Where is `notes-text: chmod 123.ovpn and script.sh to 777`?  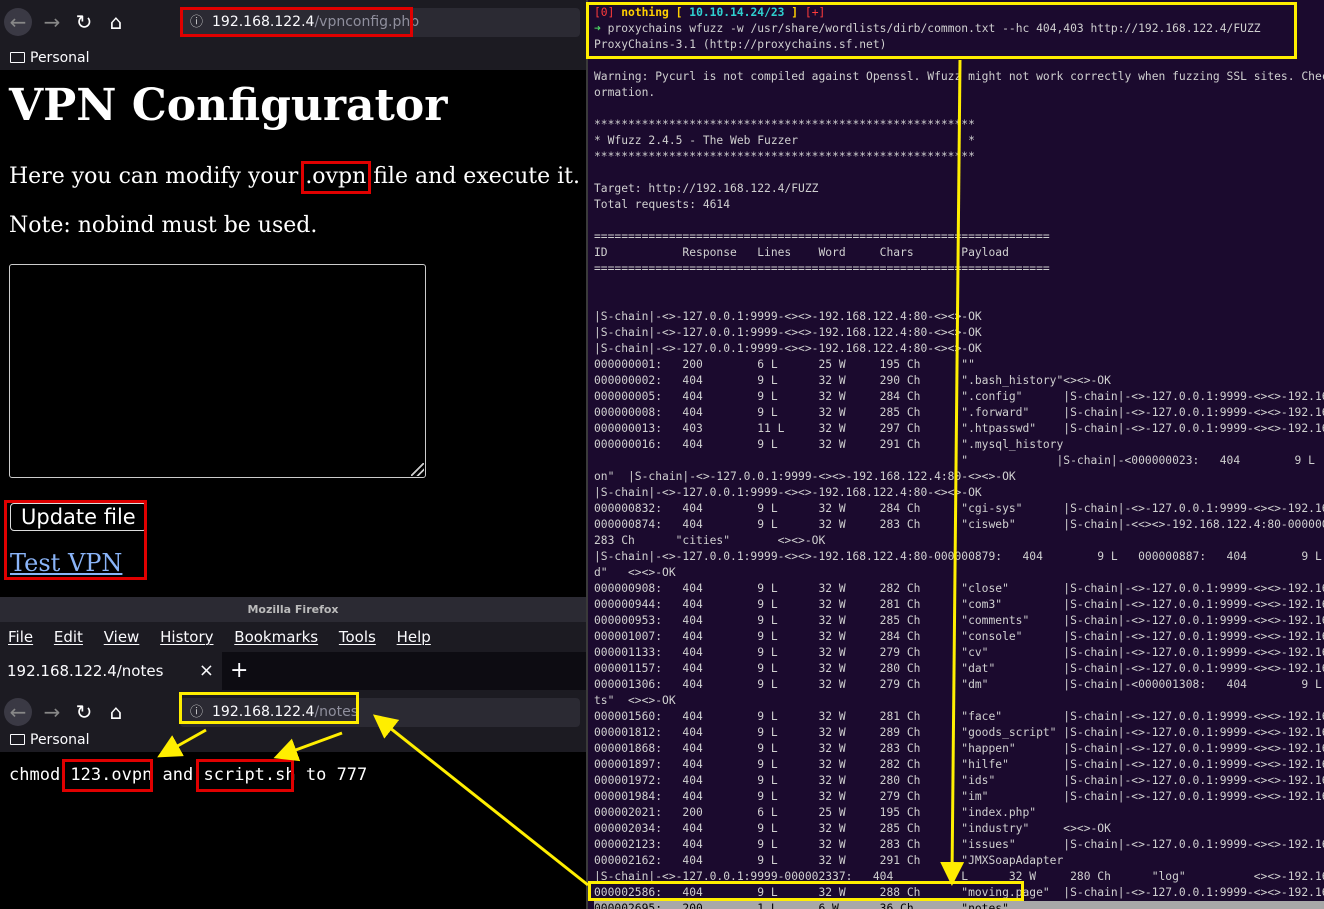
notes-text: chmod 123.ovpn and script.sh to 777 is located at coordinates (188, 775).